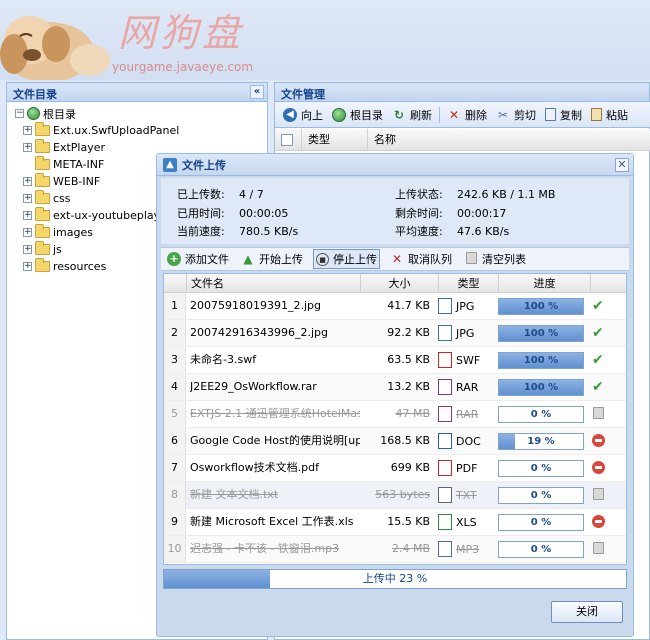 This screenshot has width=650, height=640. Describe the element at coordinates (248, 259) in the screenshot. I see `arrow-up-icon: ▲` at that location.